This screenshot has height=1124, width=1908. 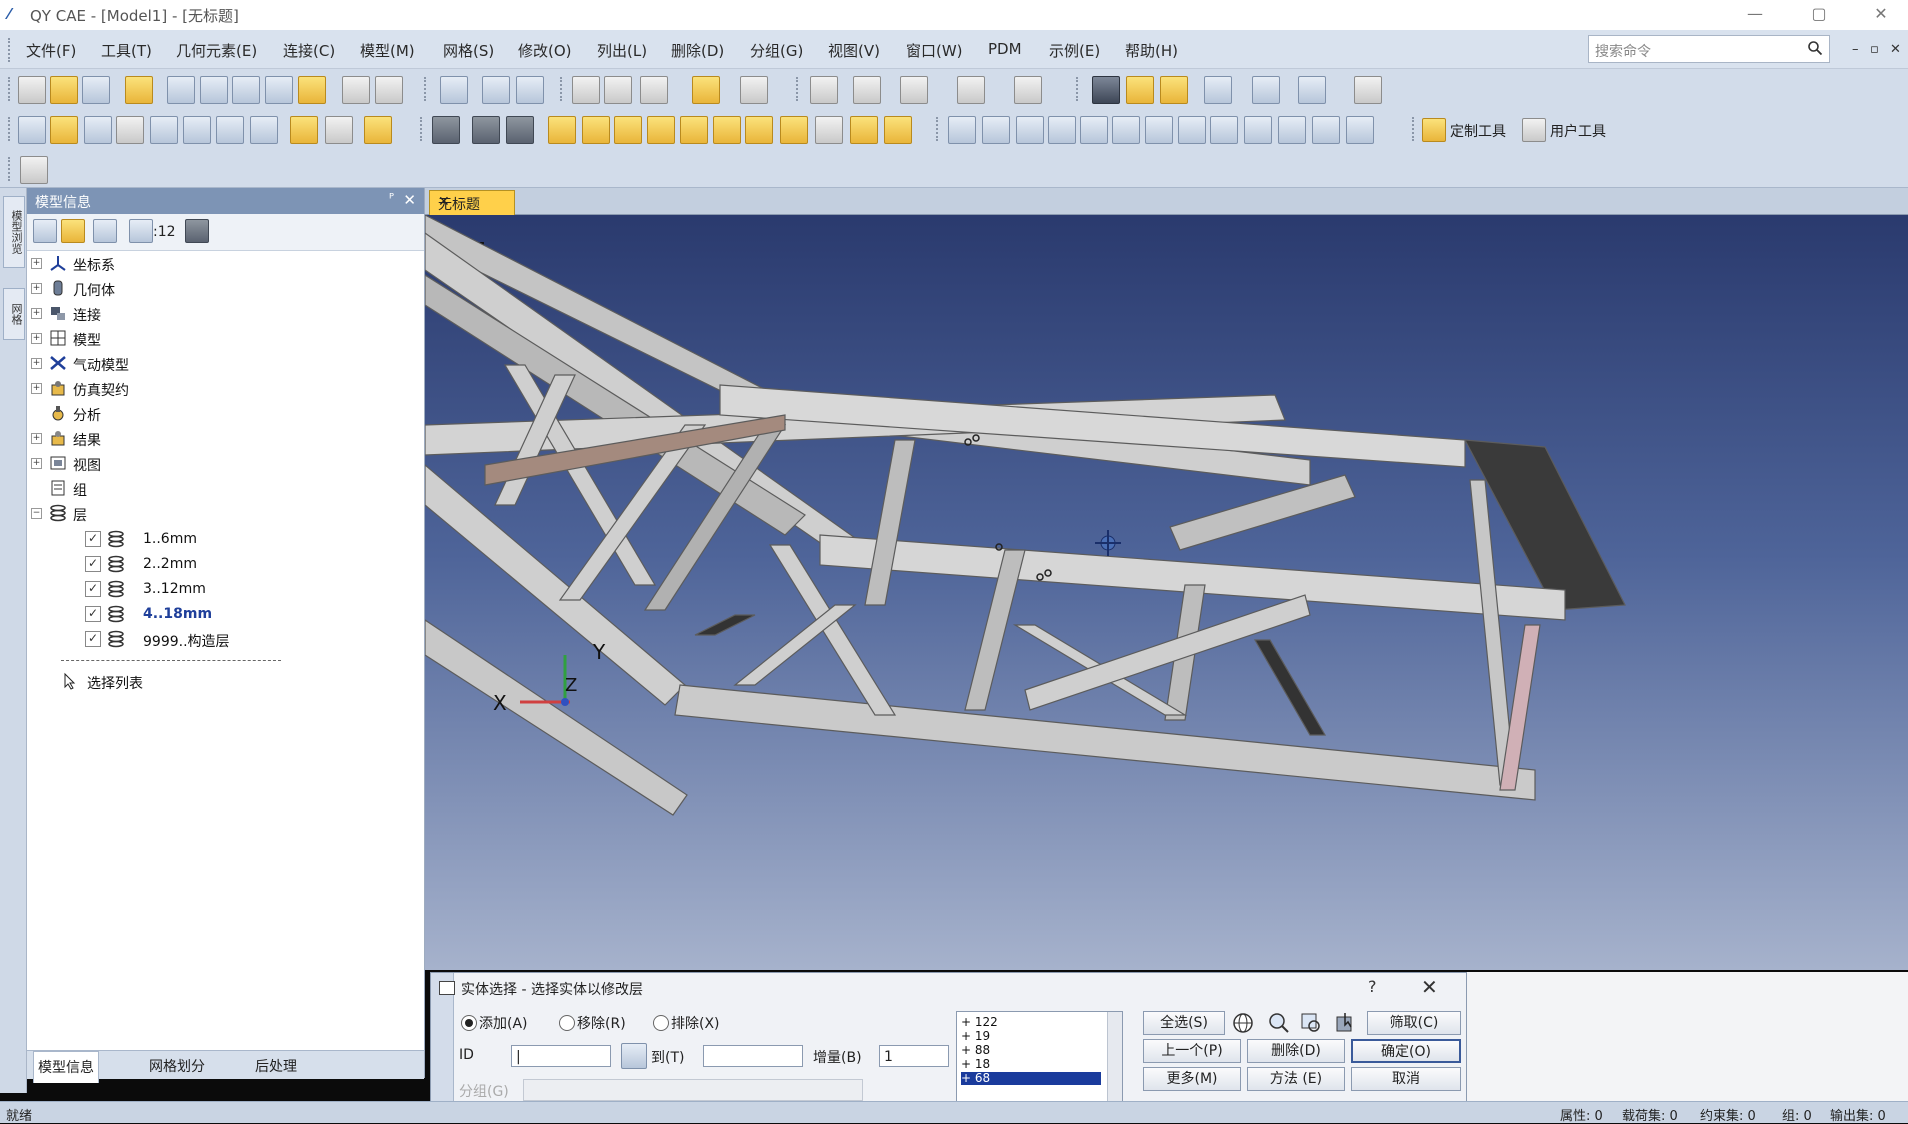 What do you see at coordinates (962, 130) in the screenshot?
I see `align-left-icon` at bounding box center [962, 130].